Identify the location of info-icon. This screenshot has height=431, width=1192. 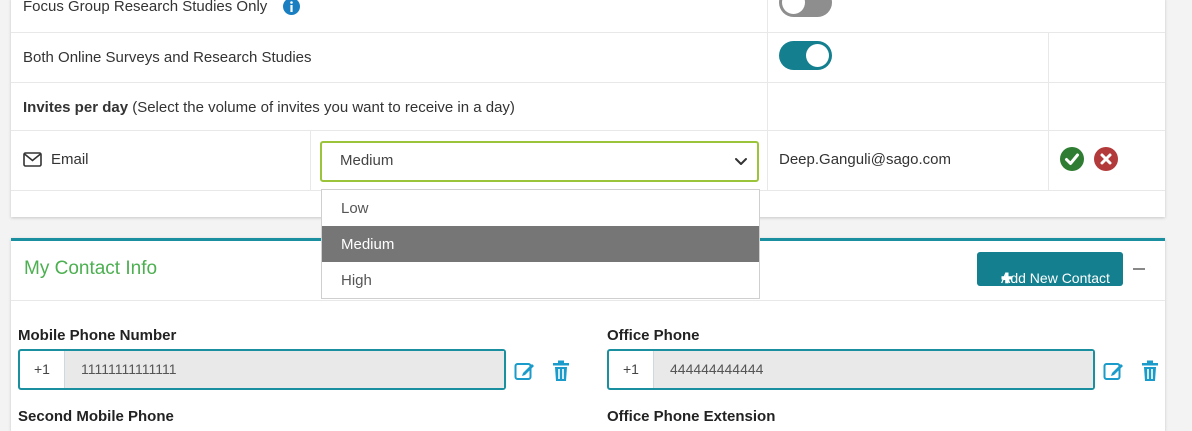
(291, 7).